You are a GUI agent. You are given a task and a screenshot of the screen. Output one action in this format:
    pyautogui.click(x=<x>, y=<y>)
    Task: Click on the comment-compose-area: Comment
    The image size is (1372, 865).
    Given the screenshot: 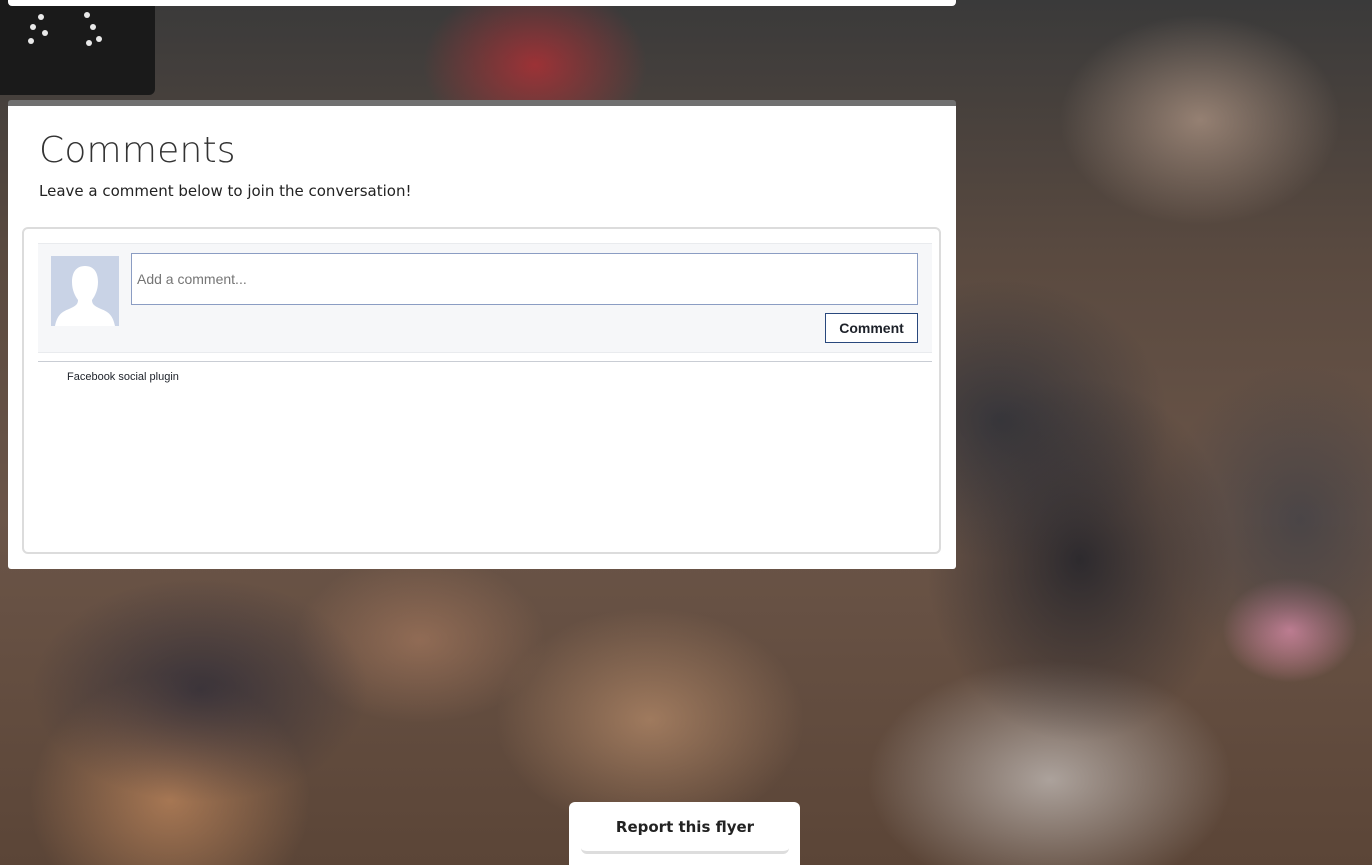 What is the action you would take?
    pyautogui.click(x=485, y=298)
    